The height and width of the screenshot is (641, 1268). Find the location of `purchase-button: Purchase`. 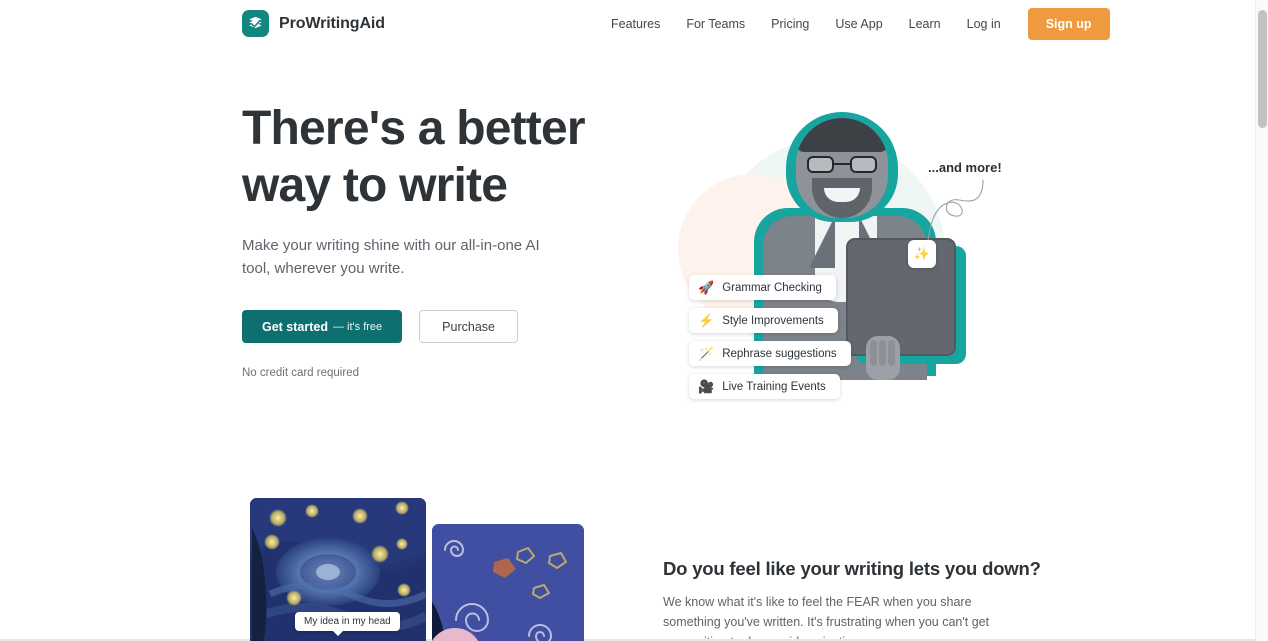

purchase-button: Purchase is located at coordinates (468, 326).